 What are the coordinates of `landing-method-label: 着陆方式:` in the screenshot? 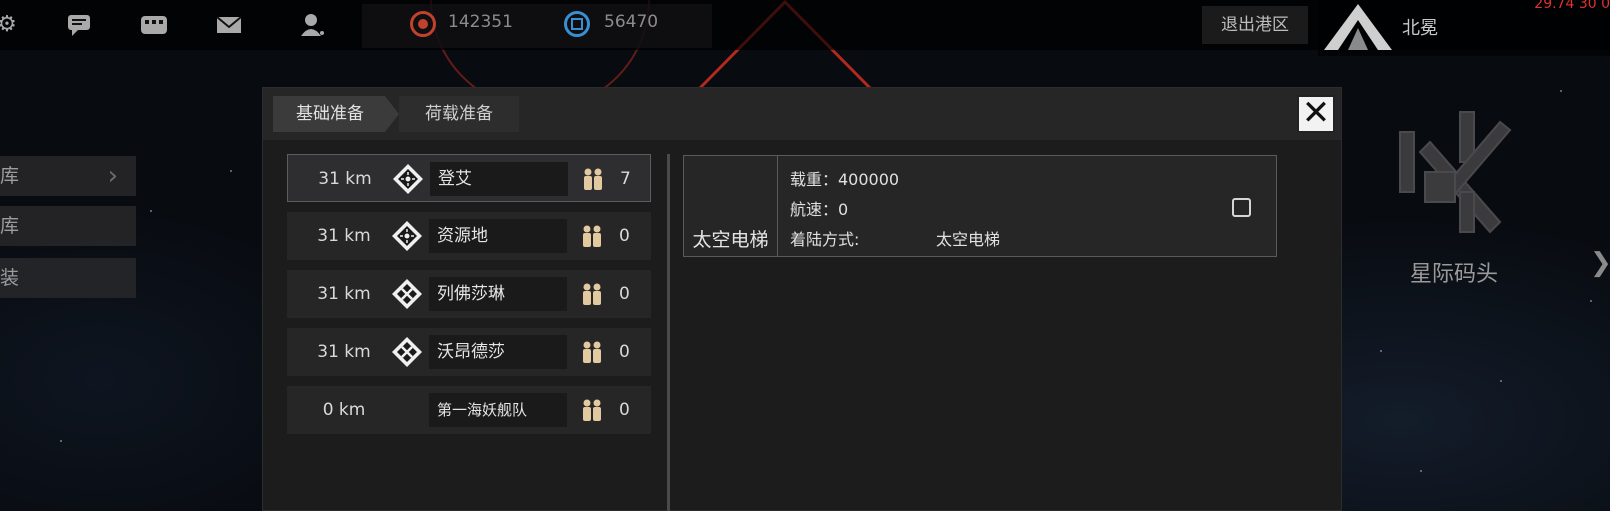 It's located at (825, 239).